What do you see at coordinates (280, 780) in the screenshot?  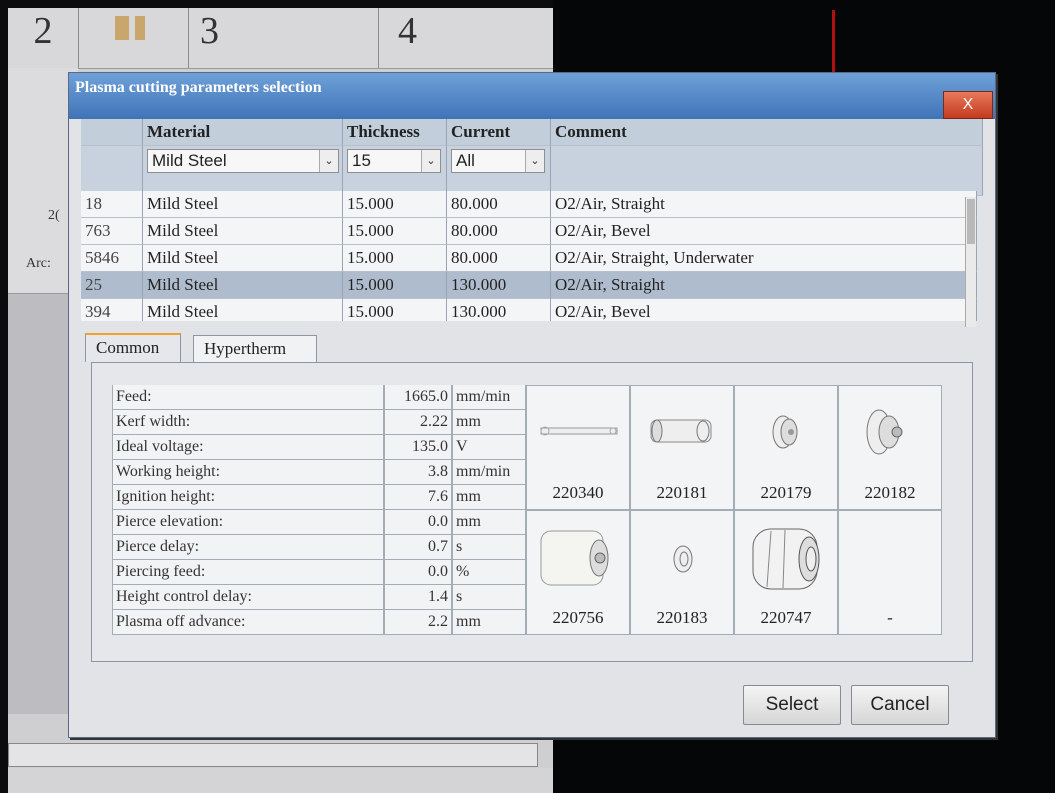 I see `background-footer` at bounding box center [280, 780].